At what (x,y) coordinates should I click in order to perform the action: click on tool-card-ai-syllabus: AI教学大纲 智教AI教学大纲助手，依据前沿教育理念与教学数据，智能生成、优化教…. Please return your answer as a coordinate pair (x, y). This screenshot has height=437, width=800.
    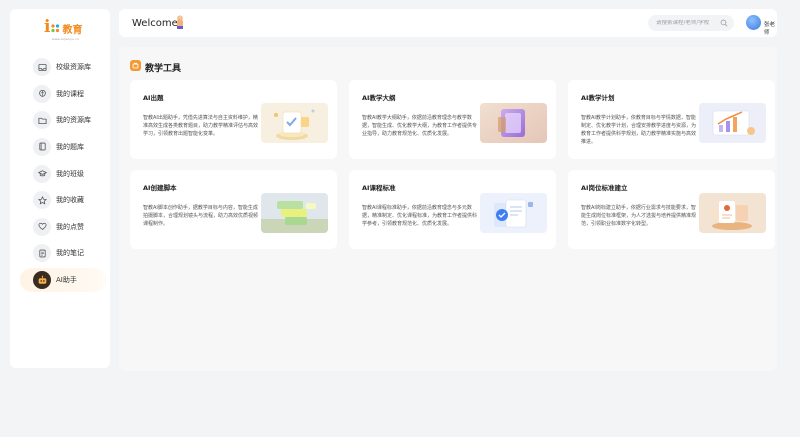
    Looking at the image, I should click on (452, 119).